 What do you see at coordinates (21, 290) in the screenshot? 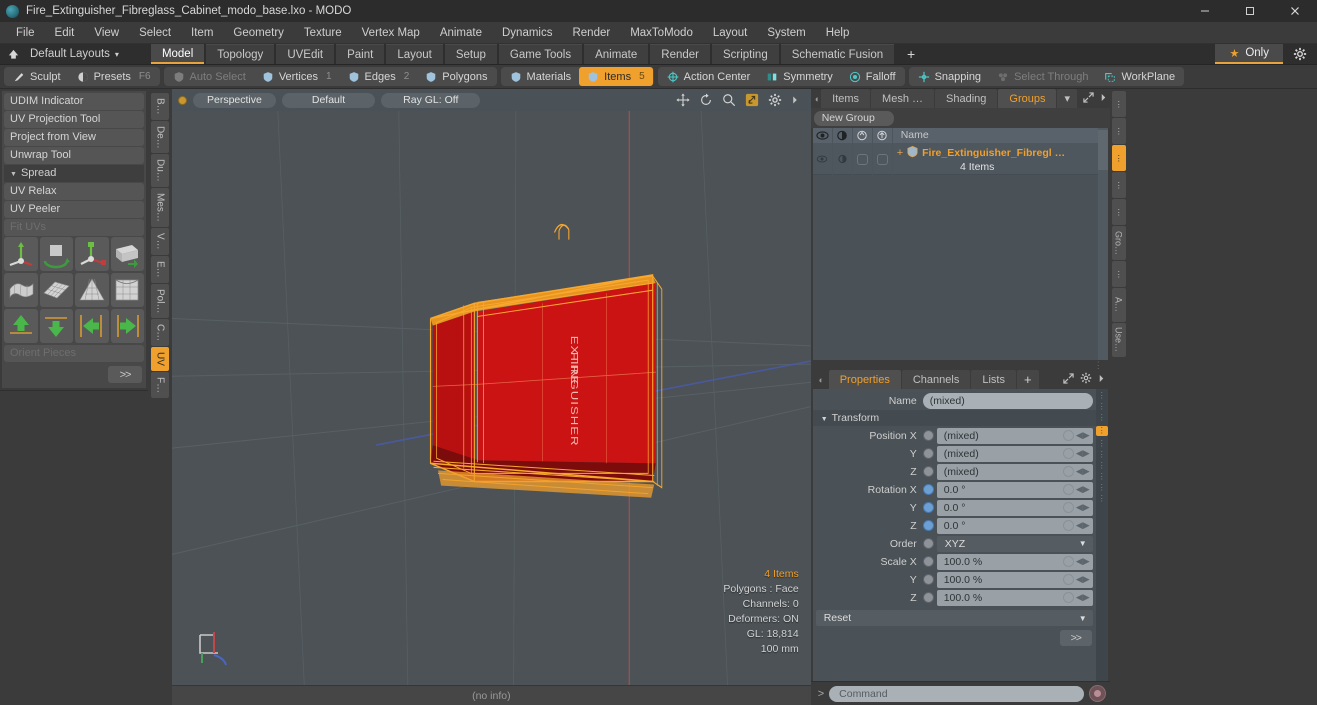
I see `uv-unwrap-icon` at bounding box center [21, 290].